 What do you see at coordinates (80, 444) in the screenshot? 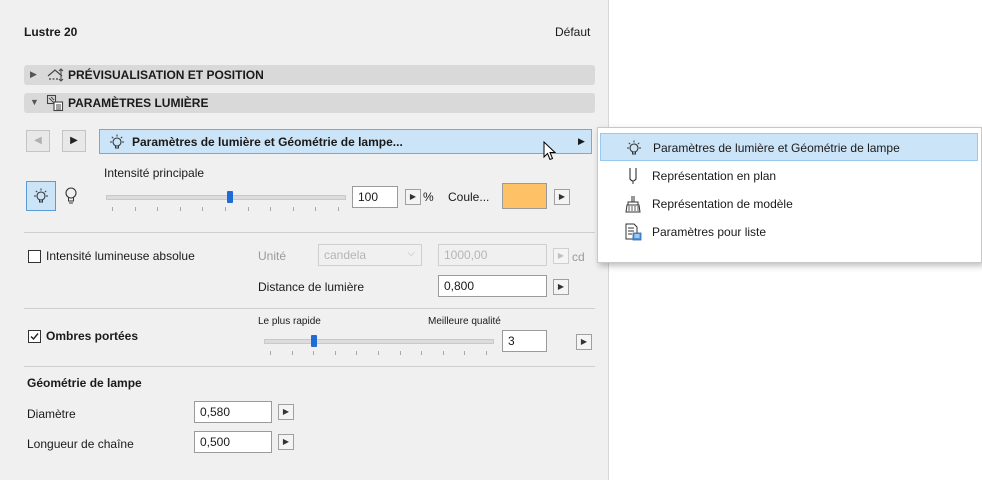
I see `chain-length-label: Longueur de chaîne` at bounding box center [80, 444].